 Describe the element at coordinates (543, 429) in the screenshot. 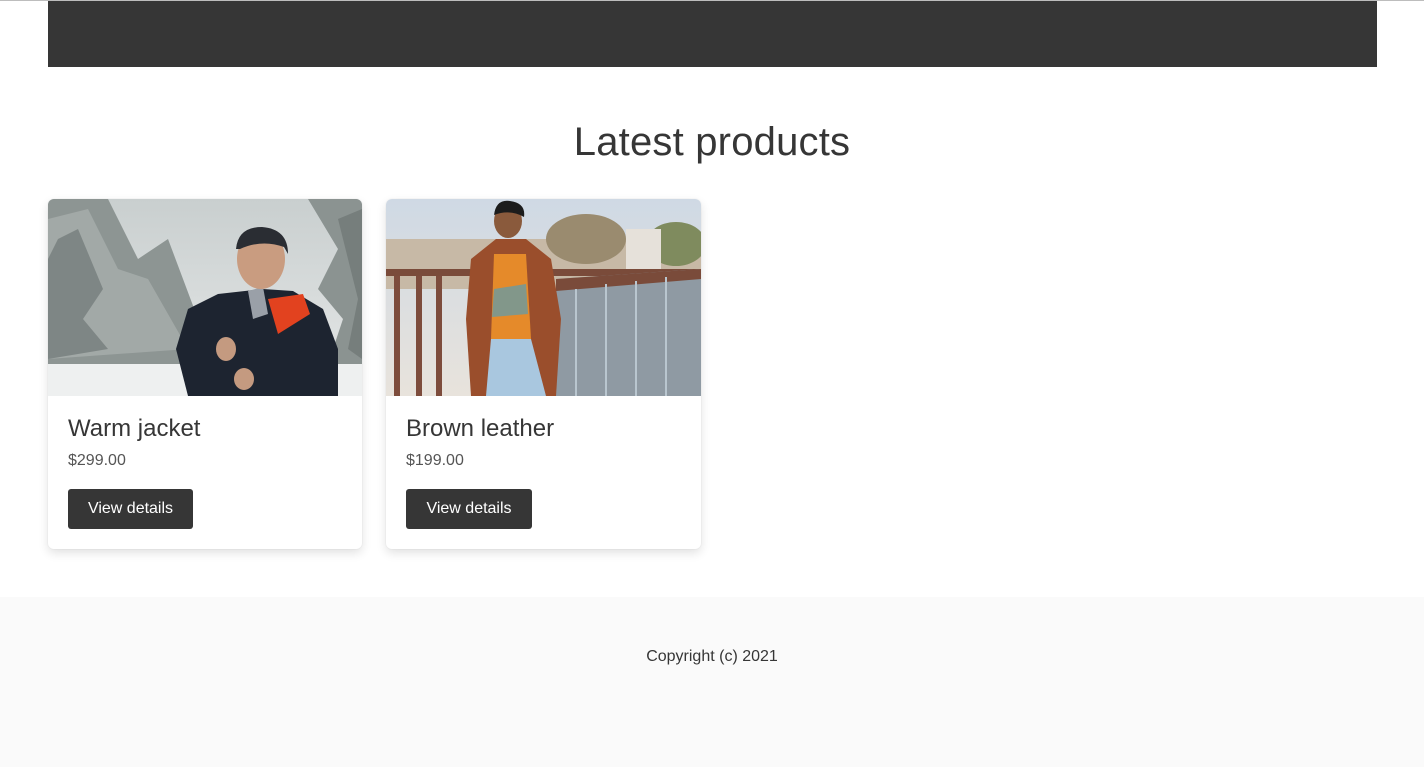

I see `product-name: Brown leather` at that location.